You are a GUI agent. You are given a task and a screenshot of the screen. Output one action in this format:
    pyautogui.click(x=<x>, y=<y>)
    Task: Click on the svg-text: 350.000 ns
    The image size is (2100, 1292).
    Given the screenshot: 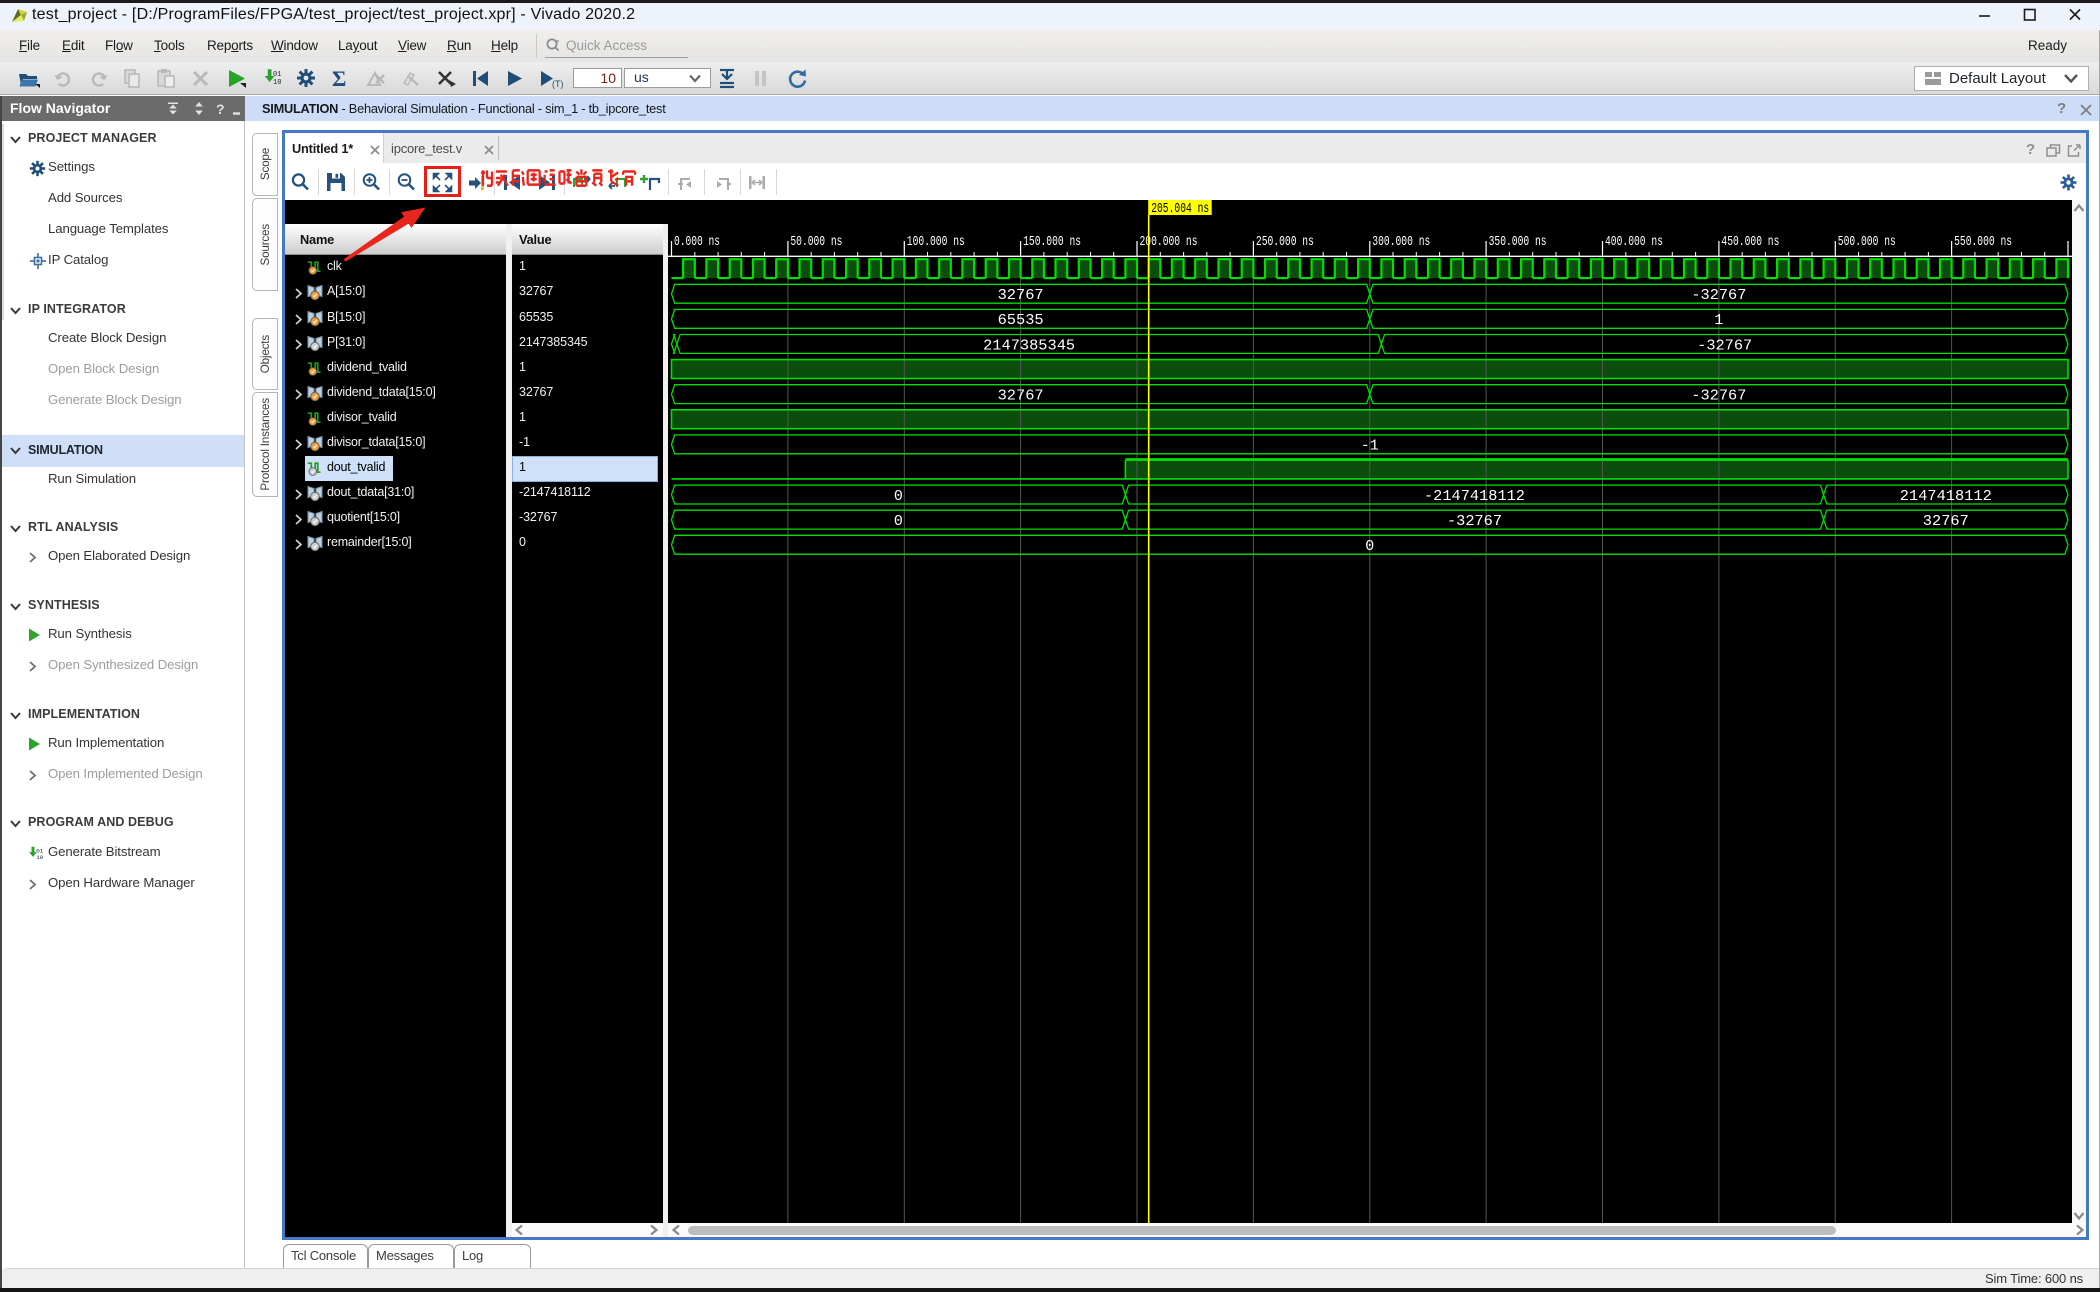 What is the action you would take?
    pyautogui.click(x=1518, y=242)
    